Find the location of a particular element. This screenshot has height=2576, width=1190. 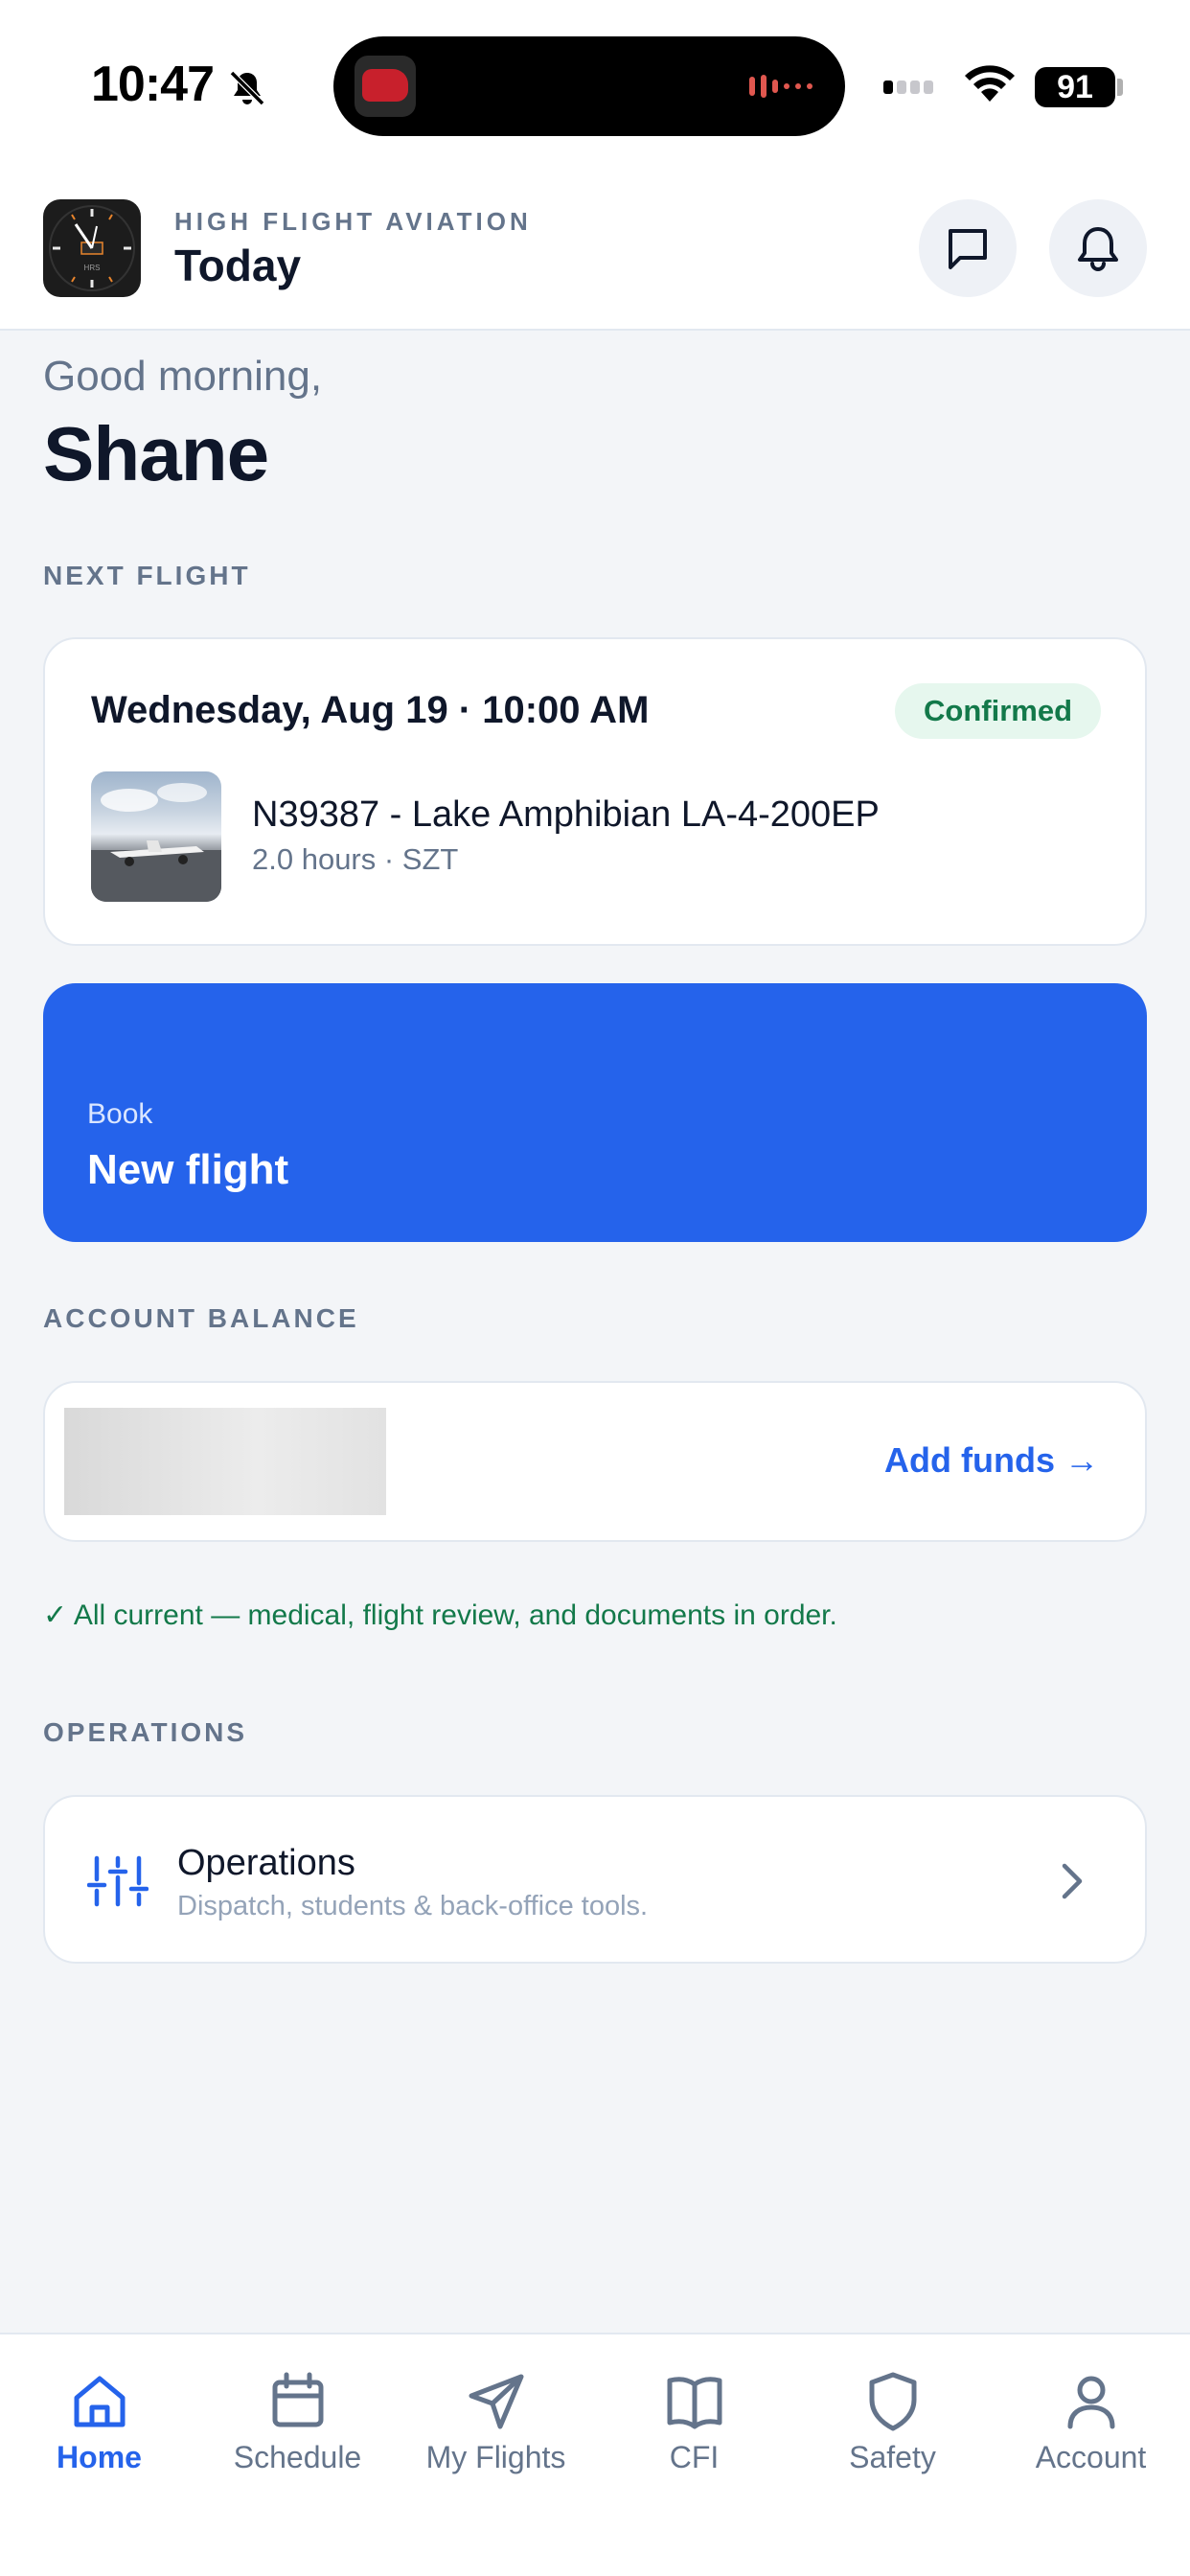

cellular-signal-icon is located at coordinates (910, 85).